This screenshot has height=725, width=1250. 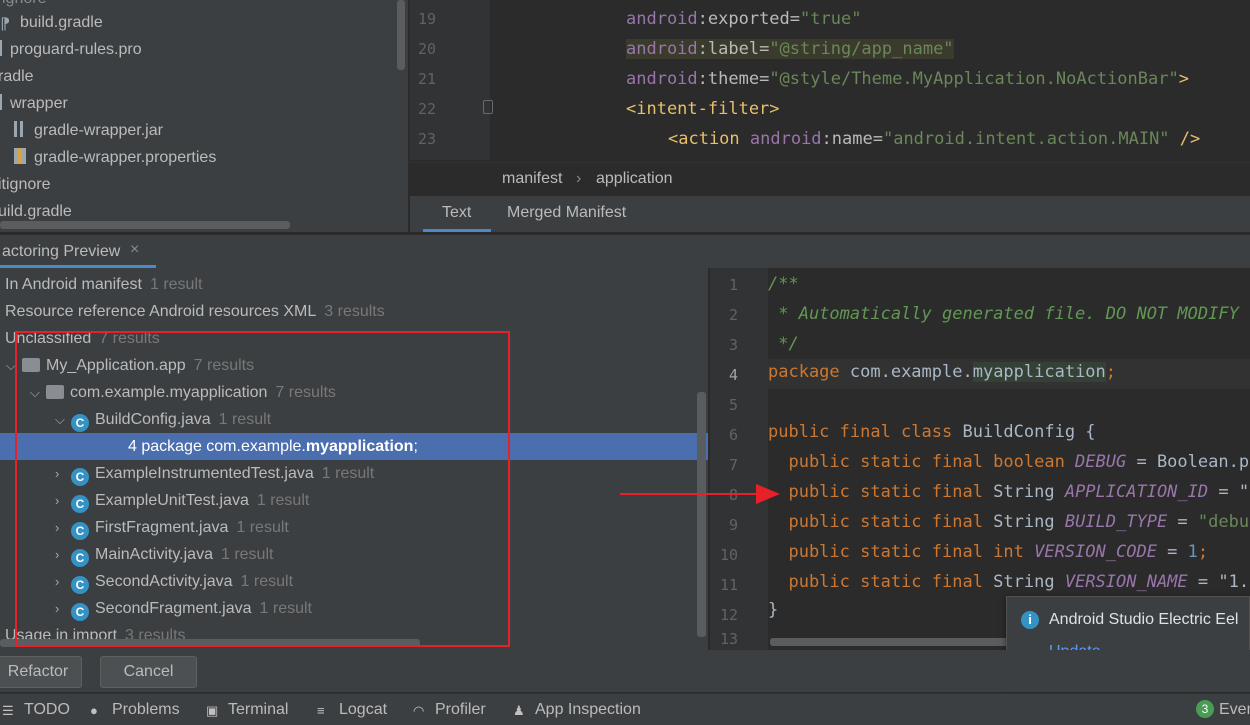 What do you see at coordinates (1039, 372) in the screenshot?
I see `code-token: myapplication` at bounding box center [1039, 372].